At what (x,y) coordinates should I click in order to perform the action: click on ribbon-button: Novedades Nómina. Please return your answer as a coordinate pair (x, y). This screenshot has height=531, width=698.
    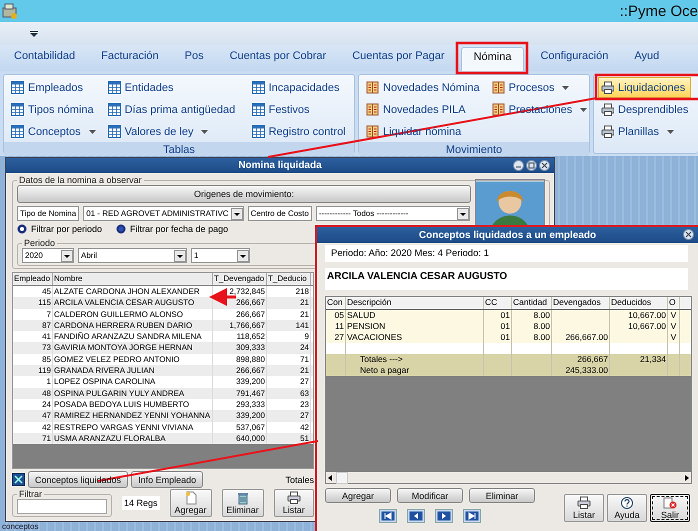
    Looking at the image, I should click on (423, 87).